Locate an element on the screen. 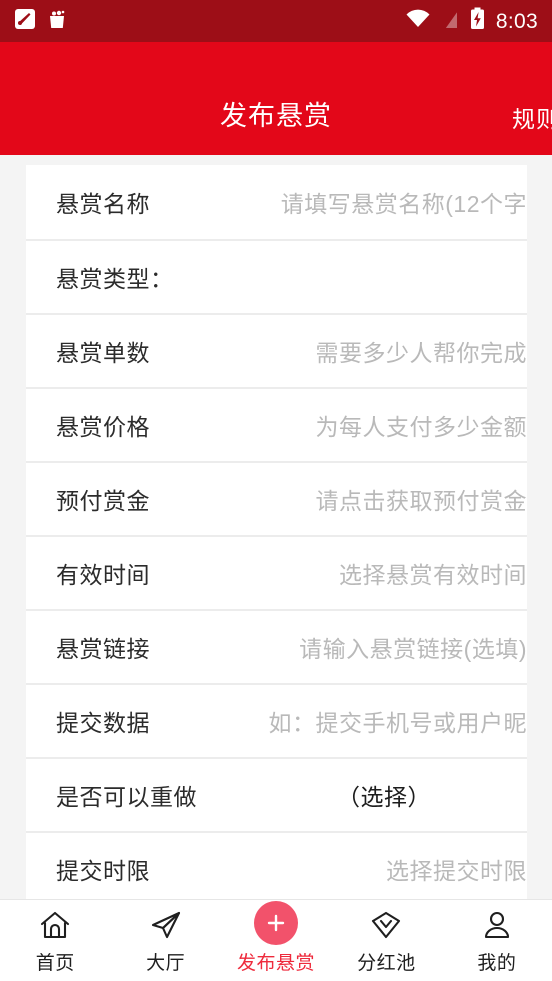 The height and width of the screenshot is (981, 552). valid-time-select: 选择悬赏有效时间 is located at coordinates (433, 573).